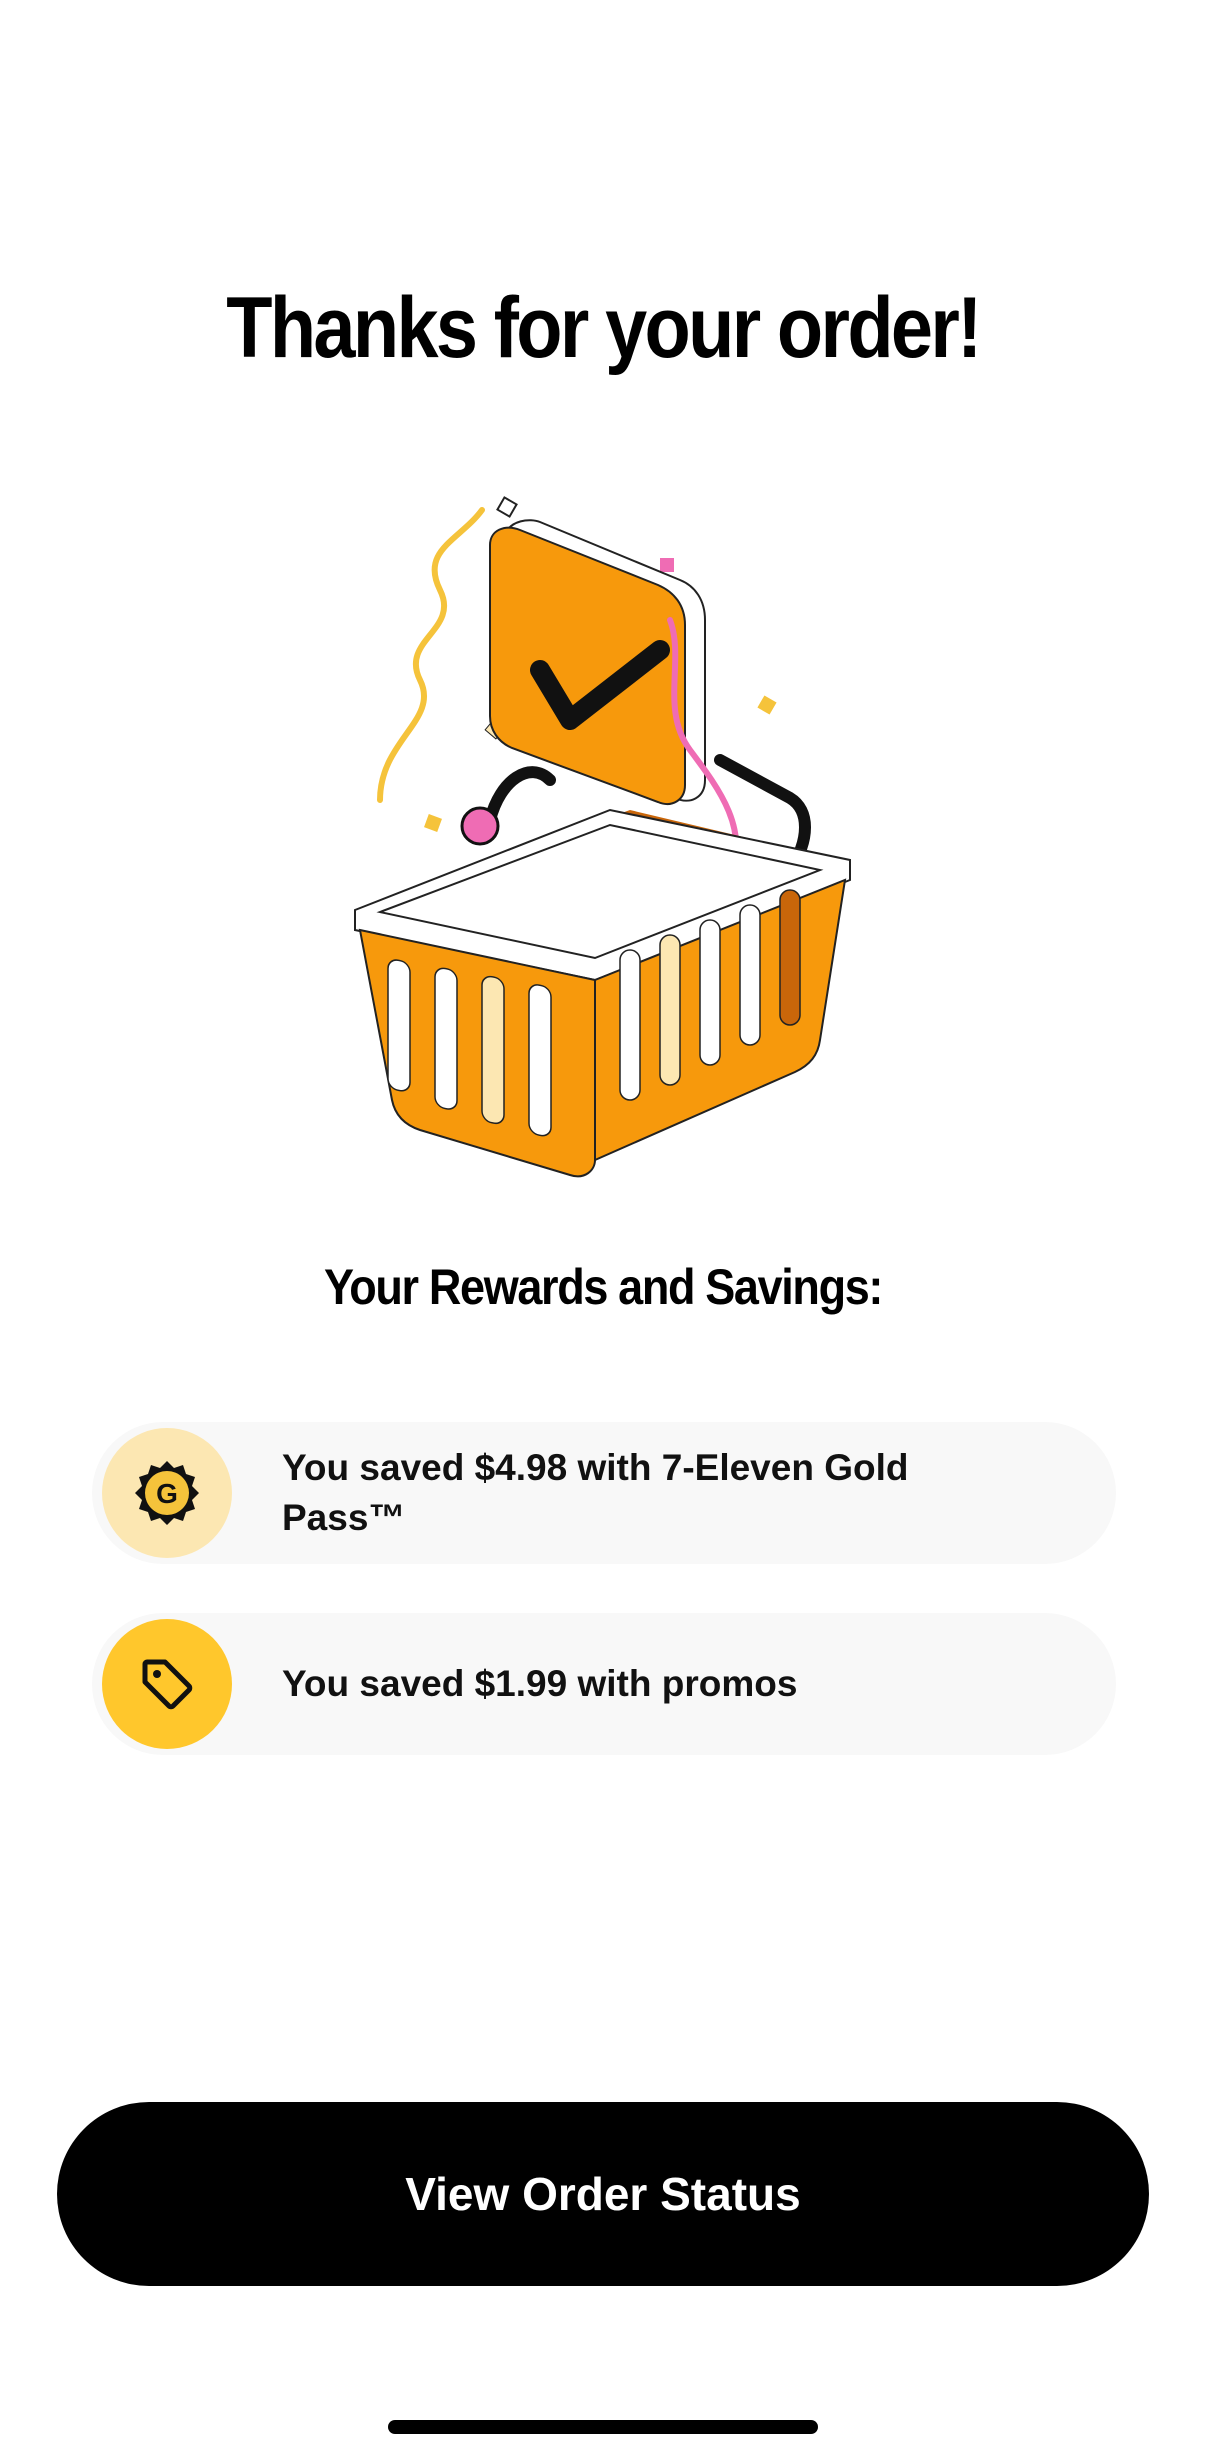  I want to click on rewards-heading: Your Rewards and Savings:, so click(603, 1287).